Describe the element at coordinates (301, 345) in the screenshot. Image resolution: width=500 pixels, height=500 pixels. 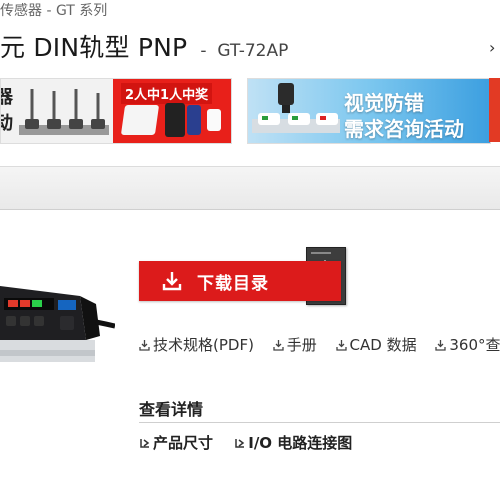
I see `manual-label: 手册` at that location.